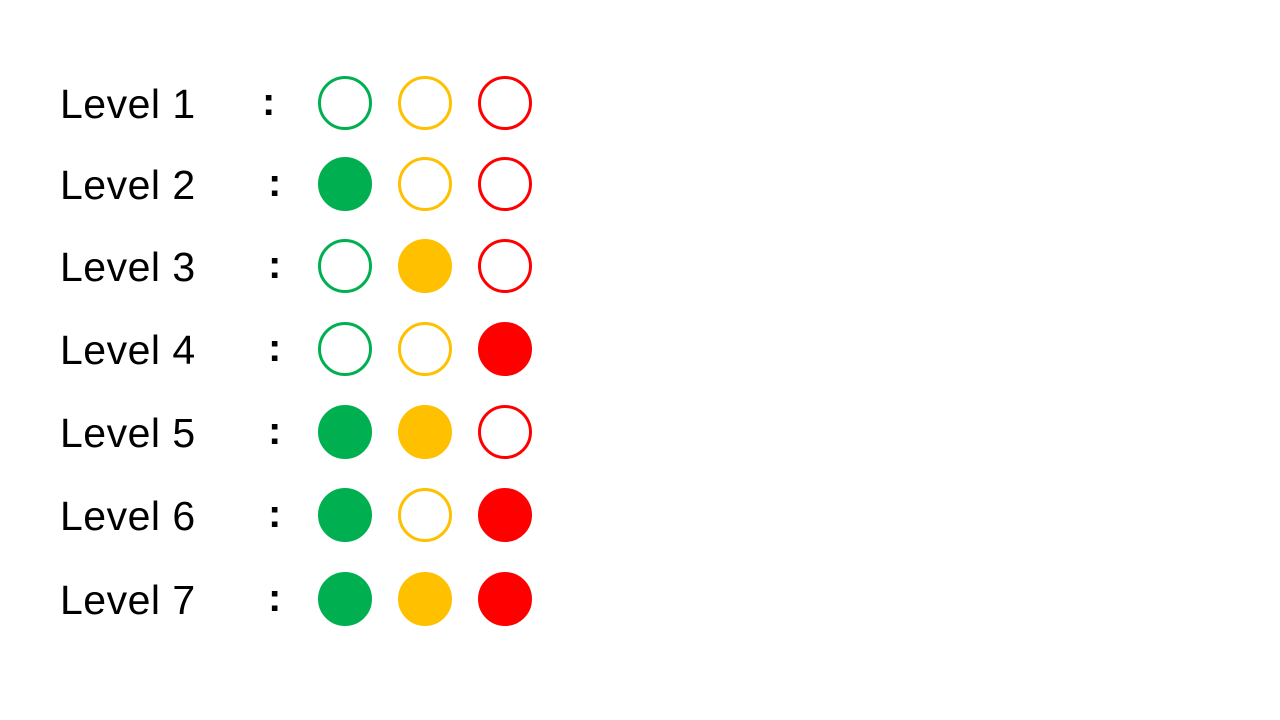 The height and width of the screenshot is (720, 1280). I want to click on level-label: Level 5, so click(128, 433).